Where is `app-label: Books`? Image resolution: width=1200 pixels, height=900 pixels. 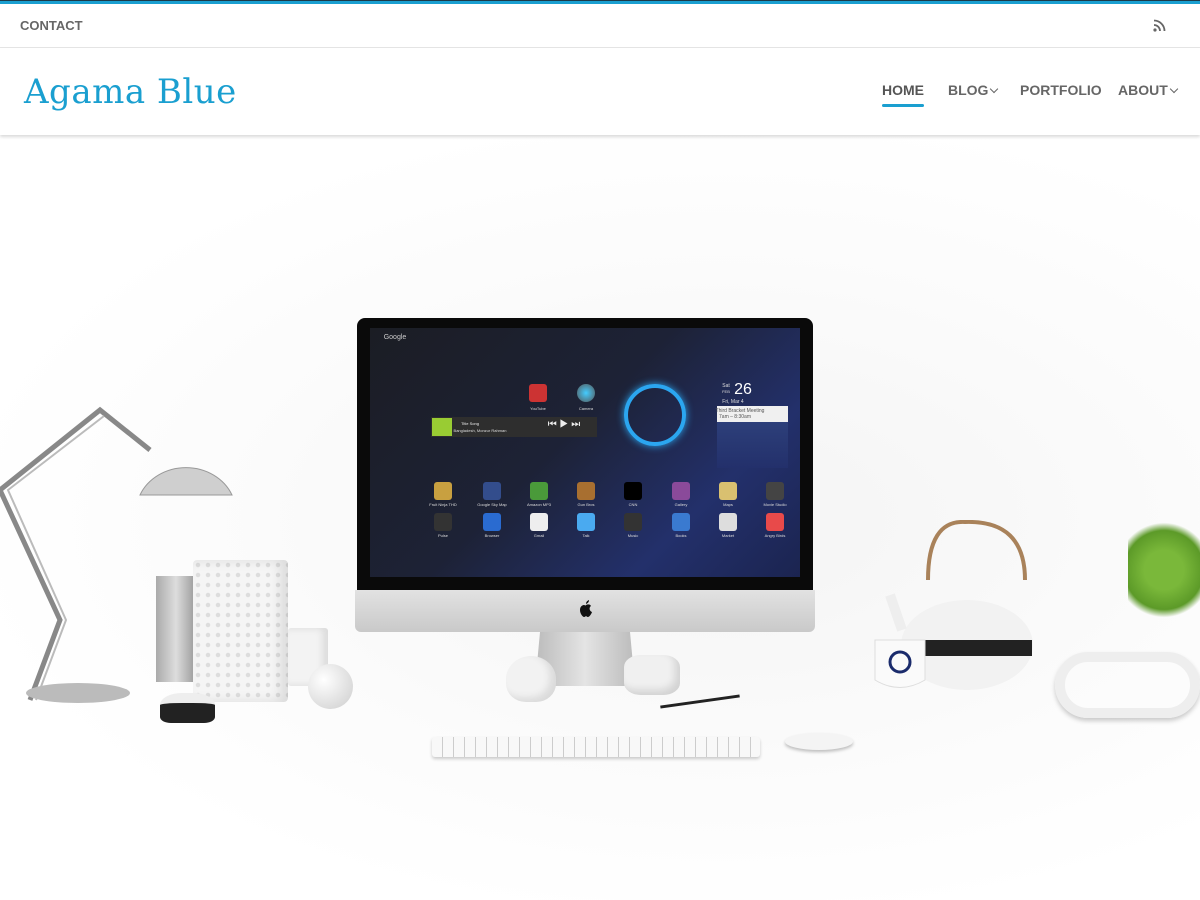
app-label: Books is located at coordinates (681, 535).